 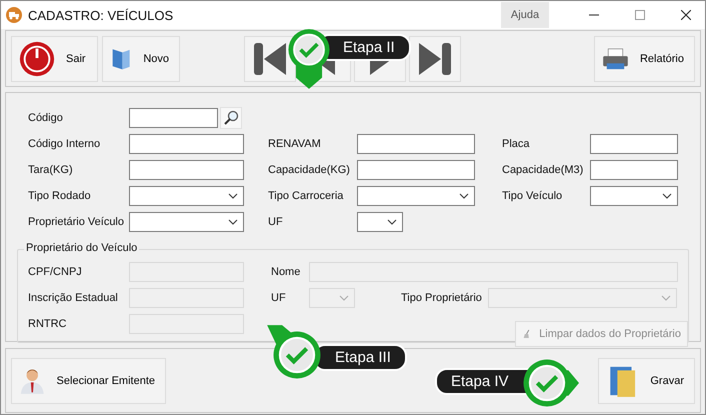 I want to click on field-label: RENAVAM, so click(x=295, y=144).